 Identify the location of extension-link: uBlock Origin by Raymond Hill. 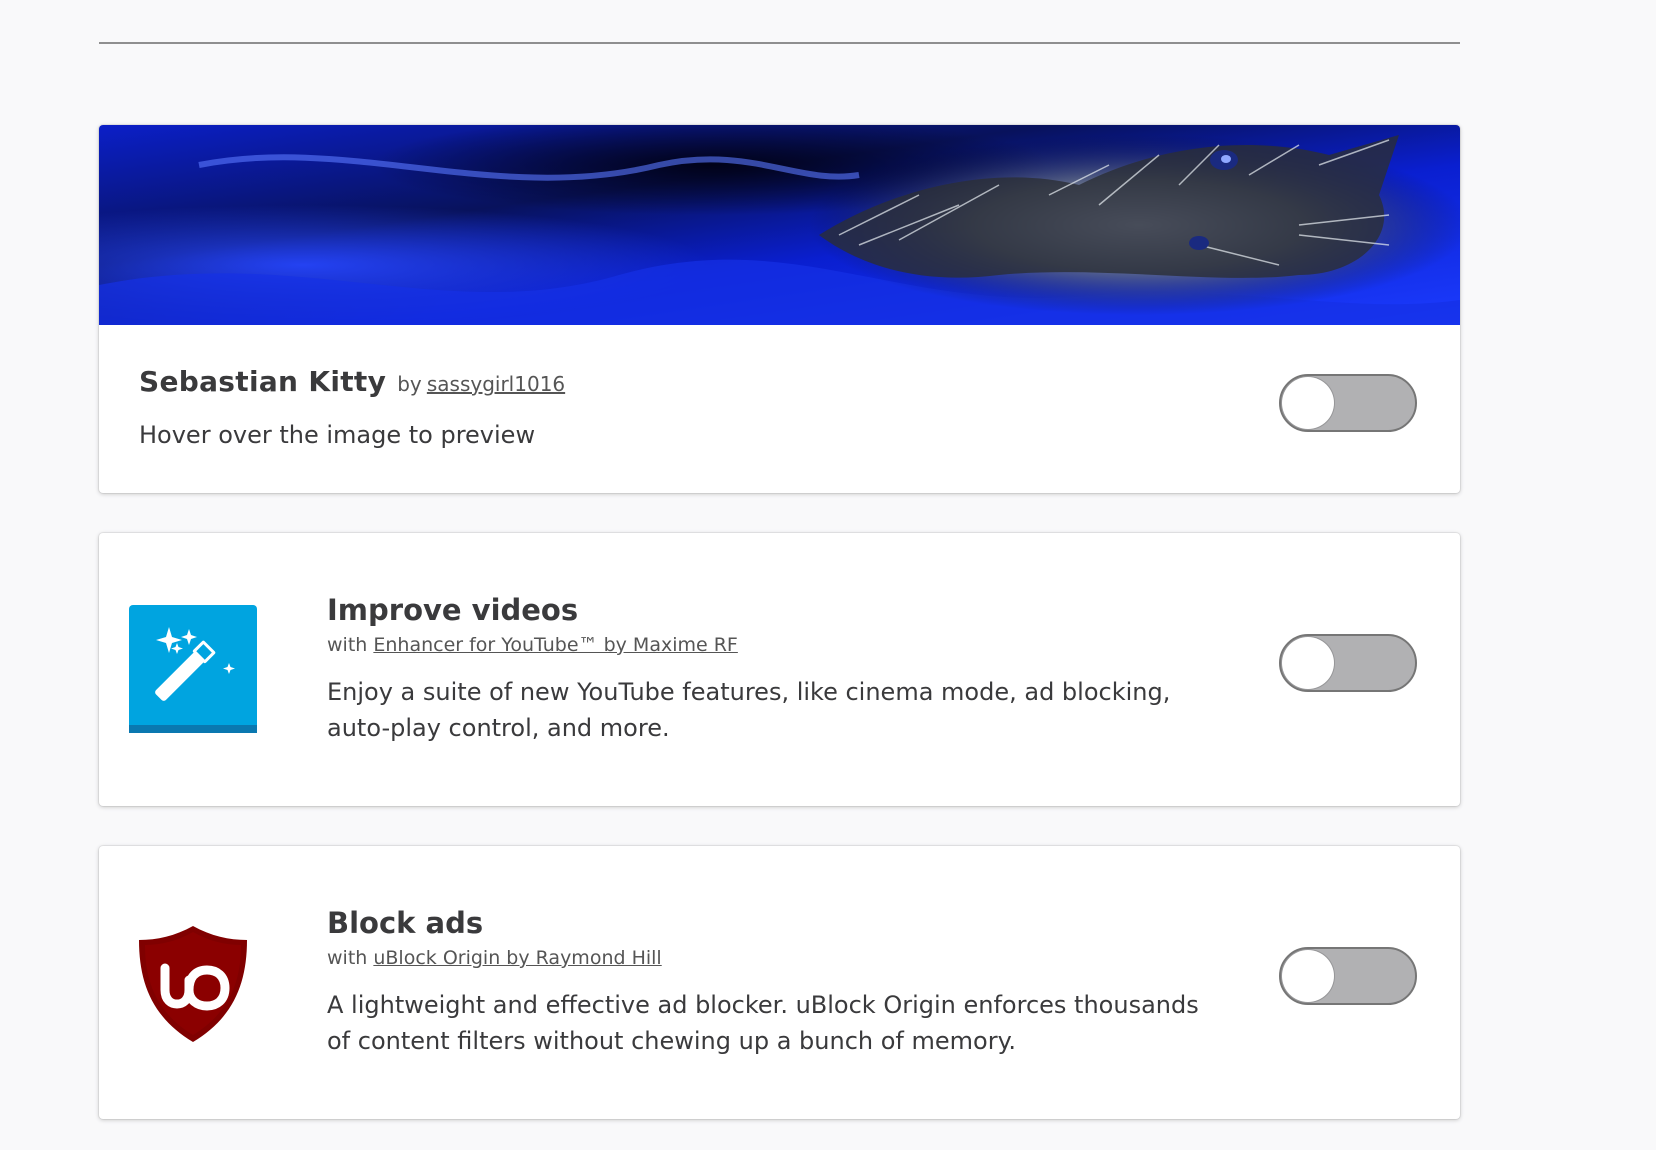
(517, 958).